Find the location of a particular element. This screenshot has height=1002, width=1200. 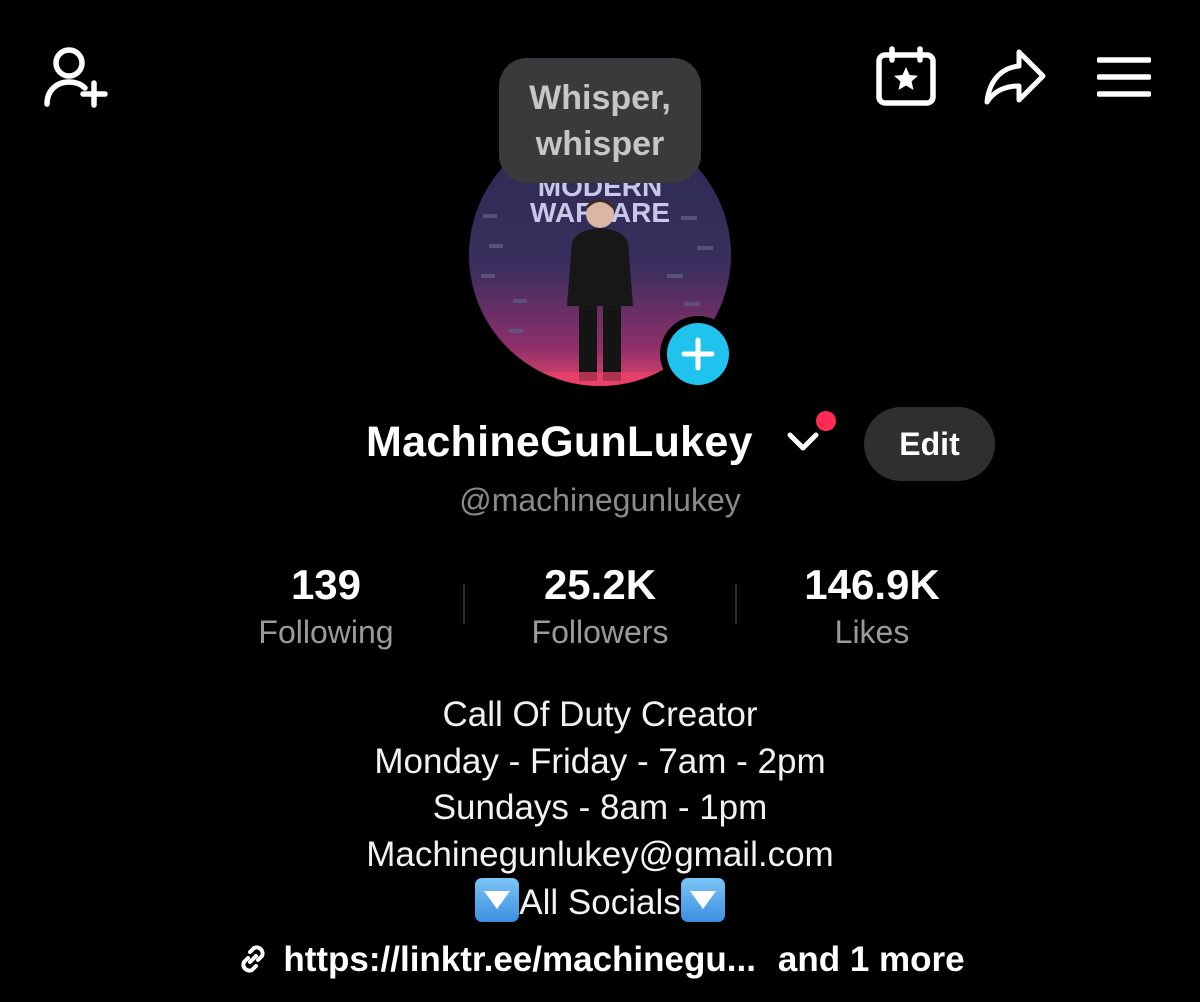

person-plus-icon is located at coordinates (76, 77).